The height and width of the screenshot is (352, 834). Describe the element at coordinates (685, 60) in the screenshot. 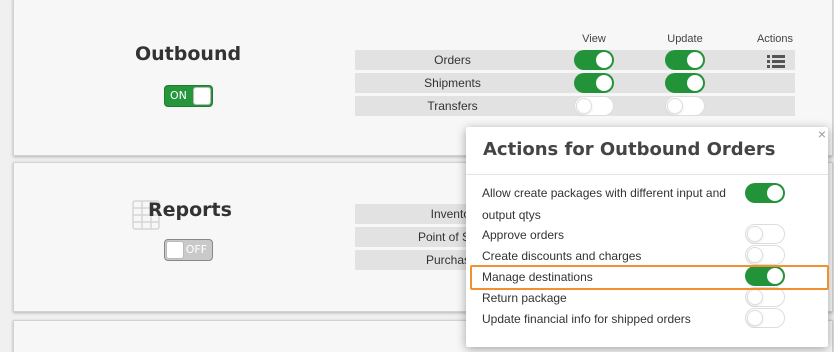

I see `orders-update-toggle` at that location.